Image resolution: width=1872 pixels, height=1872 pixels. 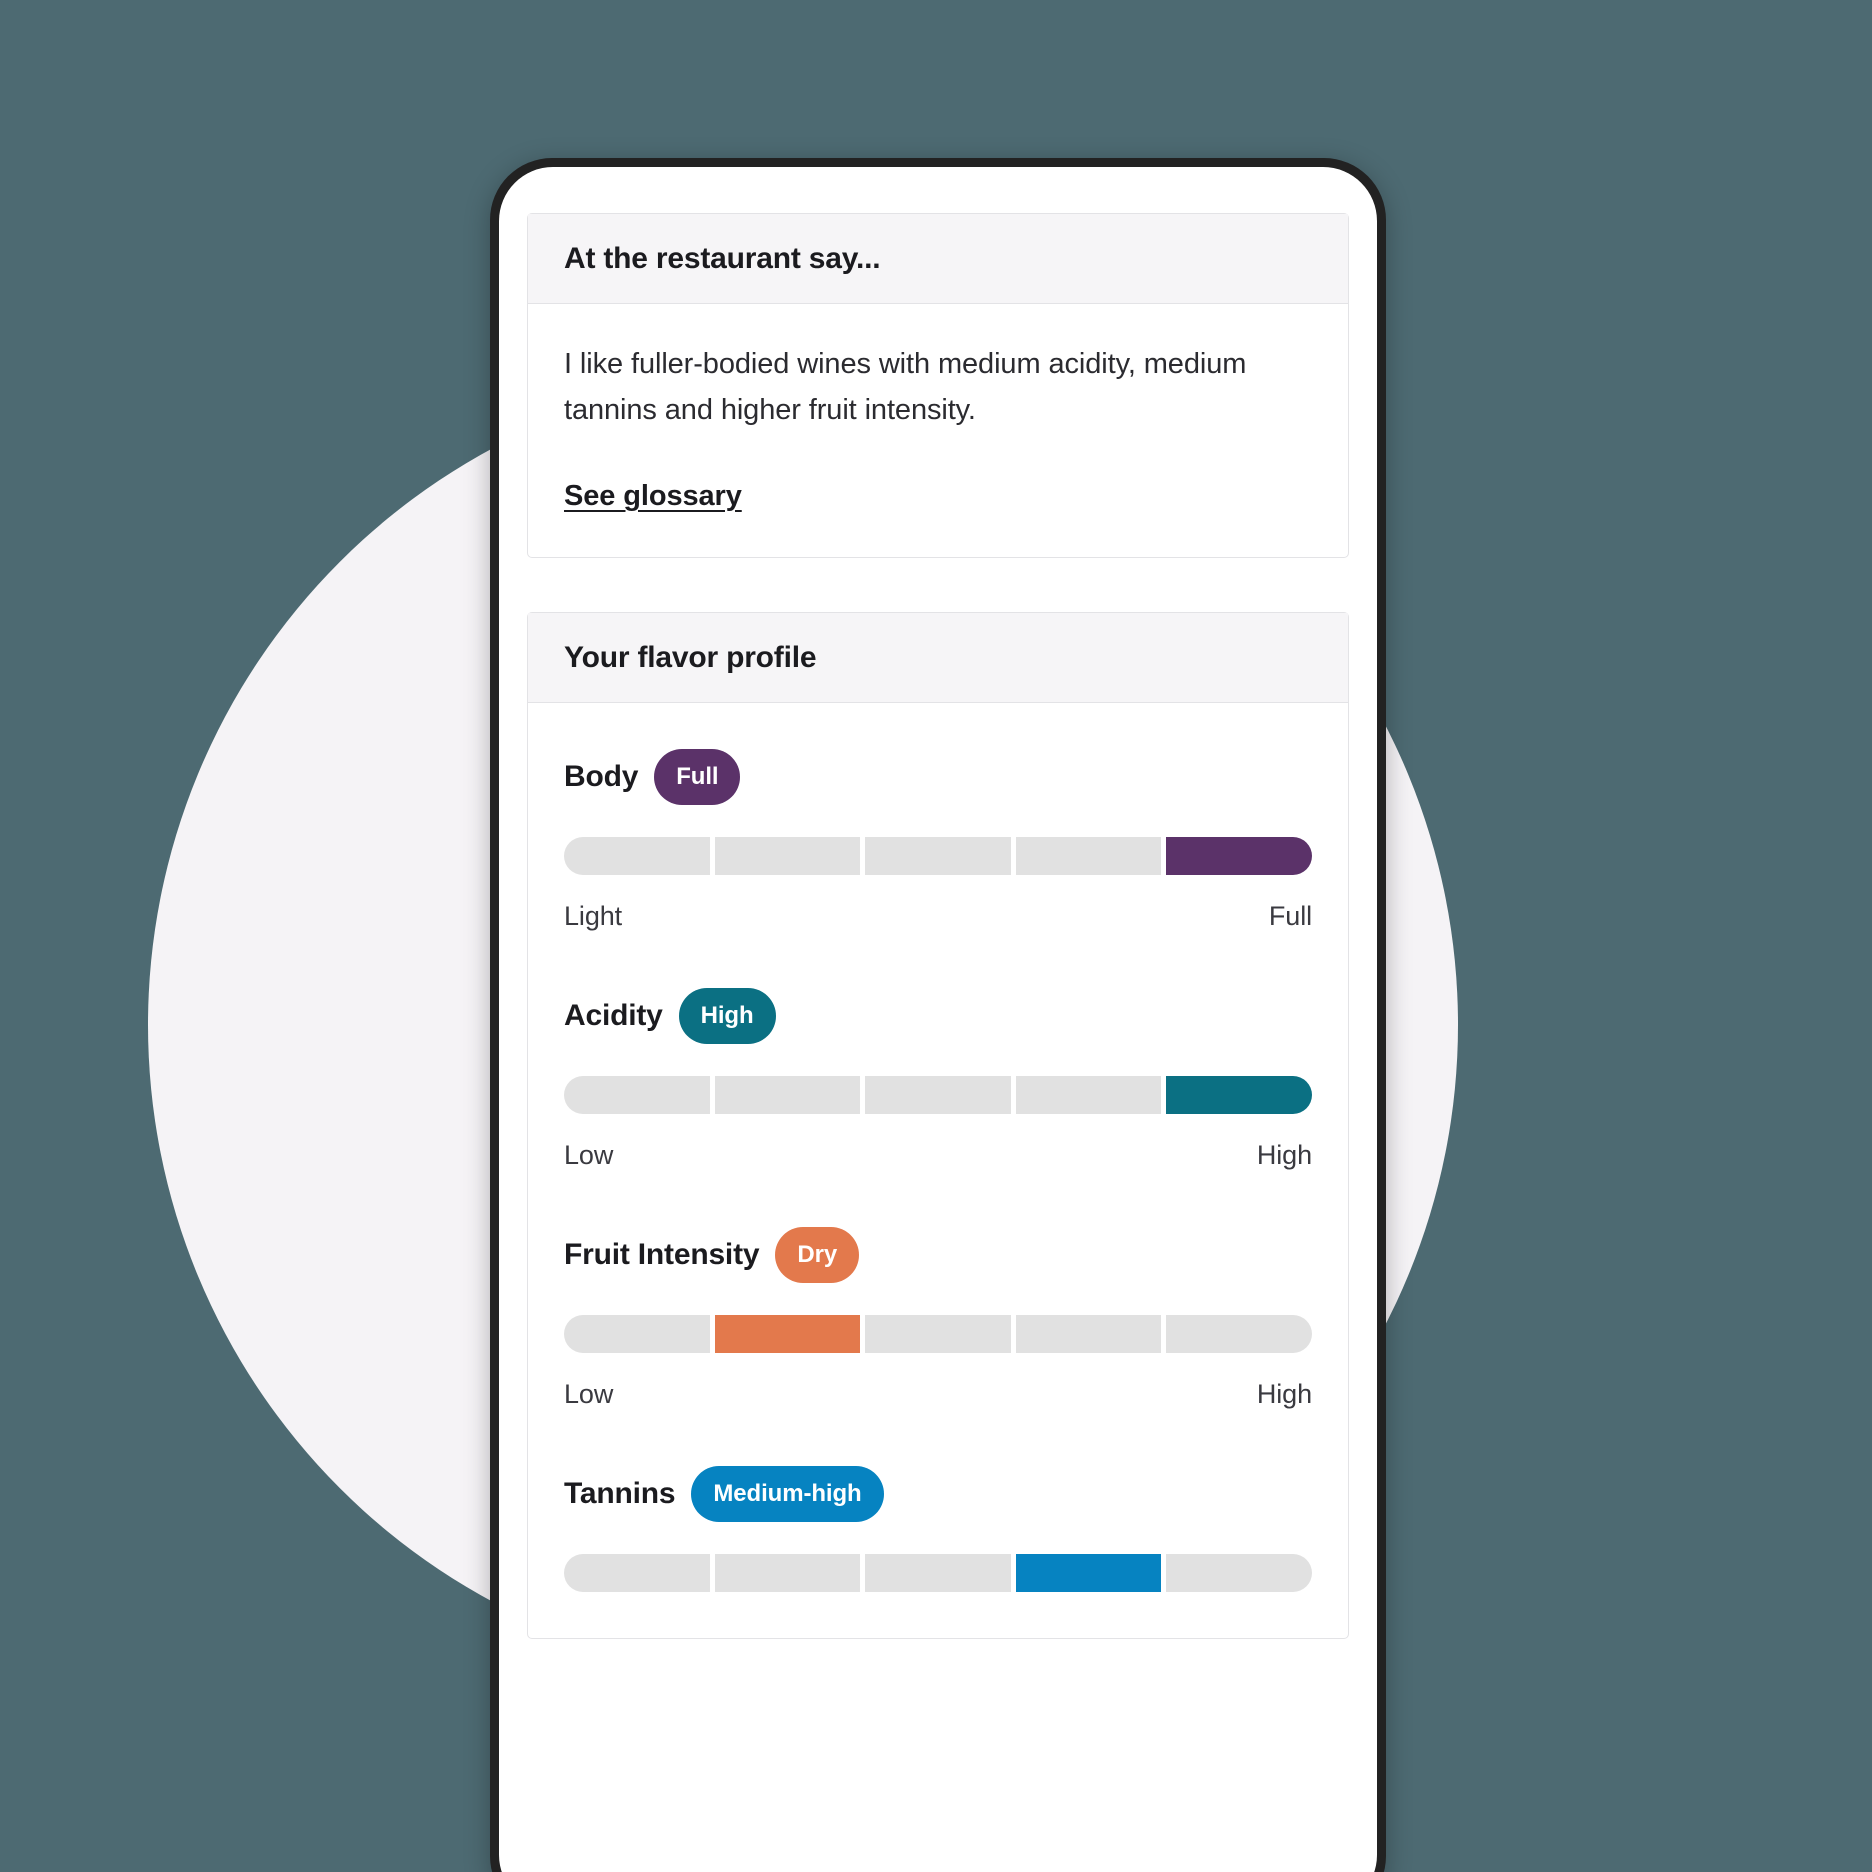 What do you see at coordinates (938, 776) in the screenshot?
I see `trait-header: Body Full` at bounding box center [938, 776].